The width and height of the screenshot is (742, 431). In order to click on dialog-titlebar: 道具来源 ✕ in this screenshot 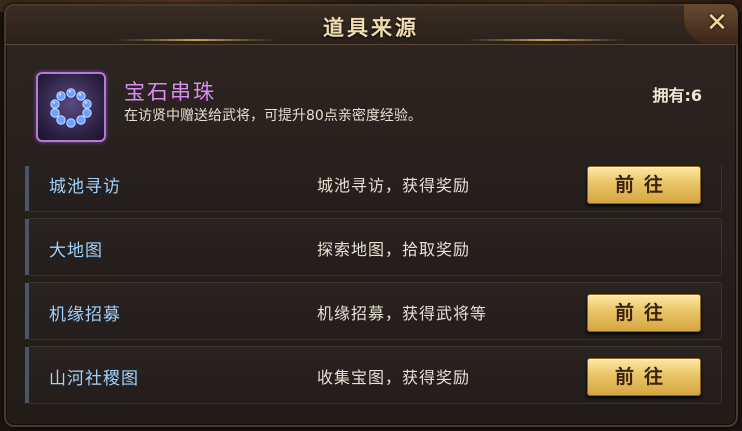, I will do `click(372, 24)`.